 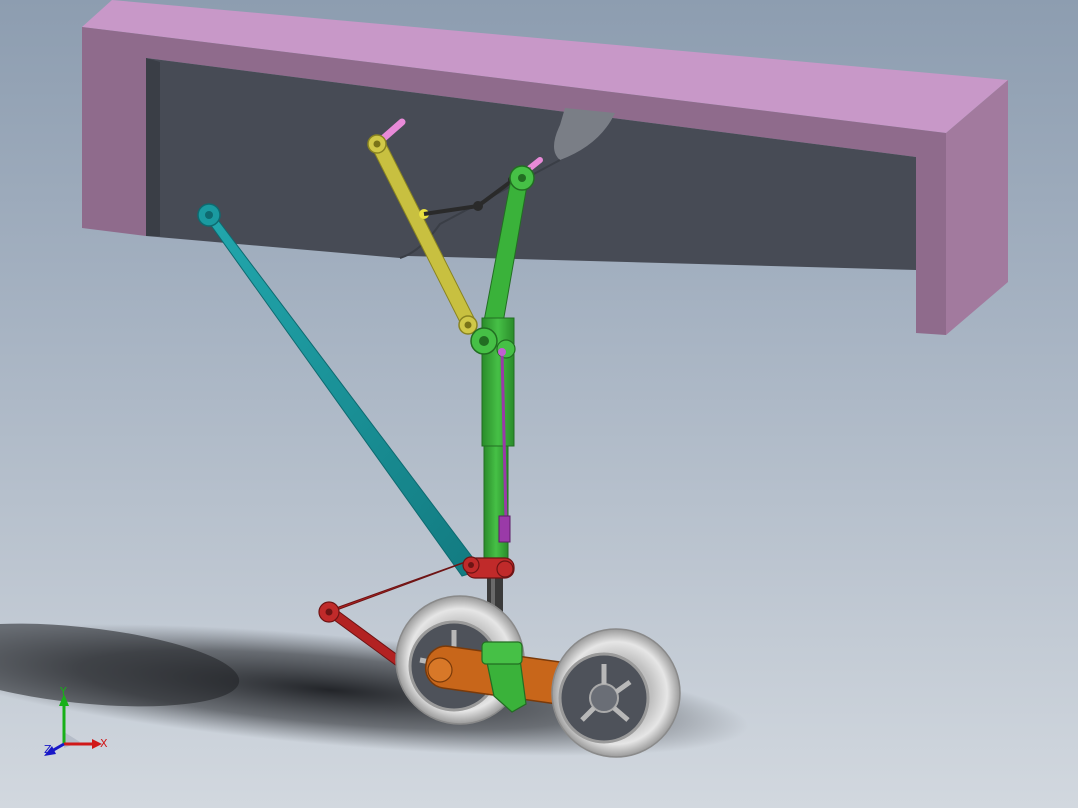 I want to click on bay-left-shade, so click(x=153, y=147).